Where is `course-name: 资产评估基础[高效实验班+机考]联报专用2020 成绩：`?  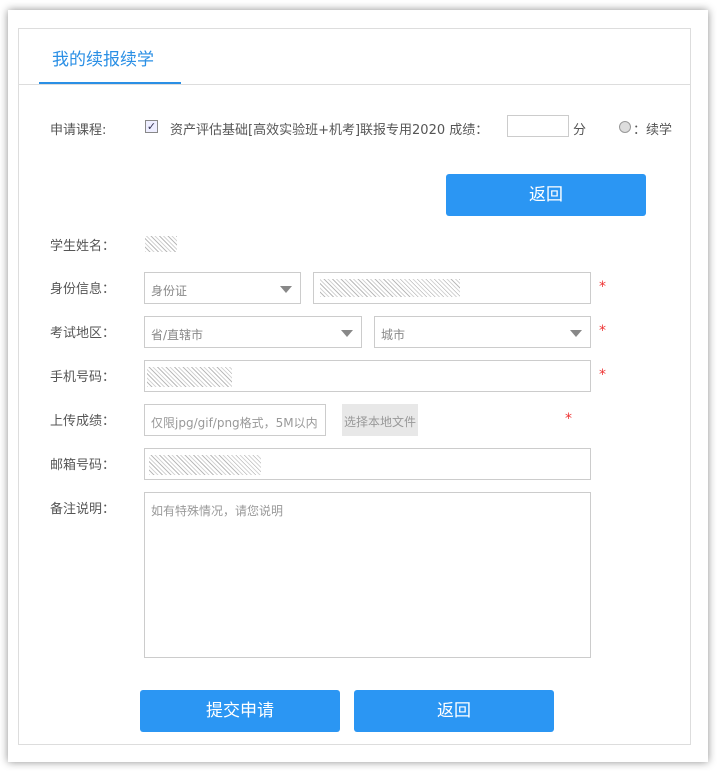
course-name: 资产评估基础[高效实验班+机考]联报专用2020 成绩： is located at coordinates (329, 130).